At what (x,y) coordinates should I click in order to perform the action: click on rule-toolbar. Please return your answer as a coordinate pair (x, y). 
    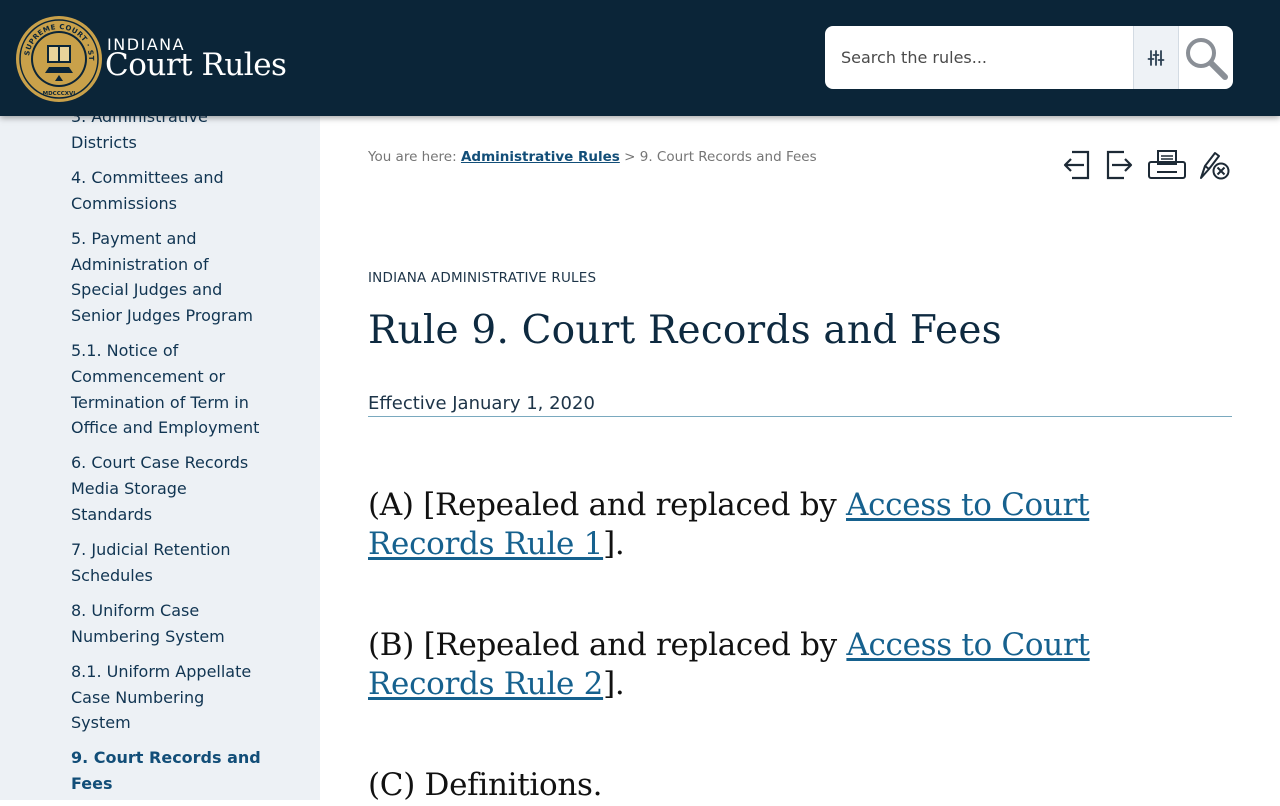
    Looking at the image, I should click on (1145, 166).